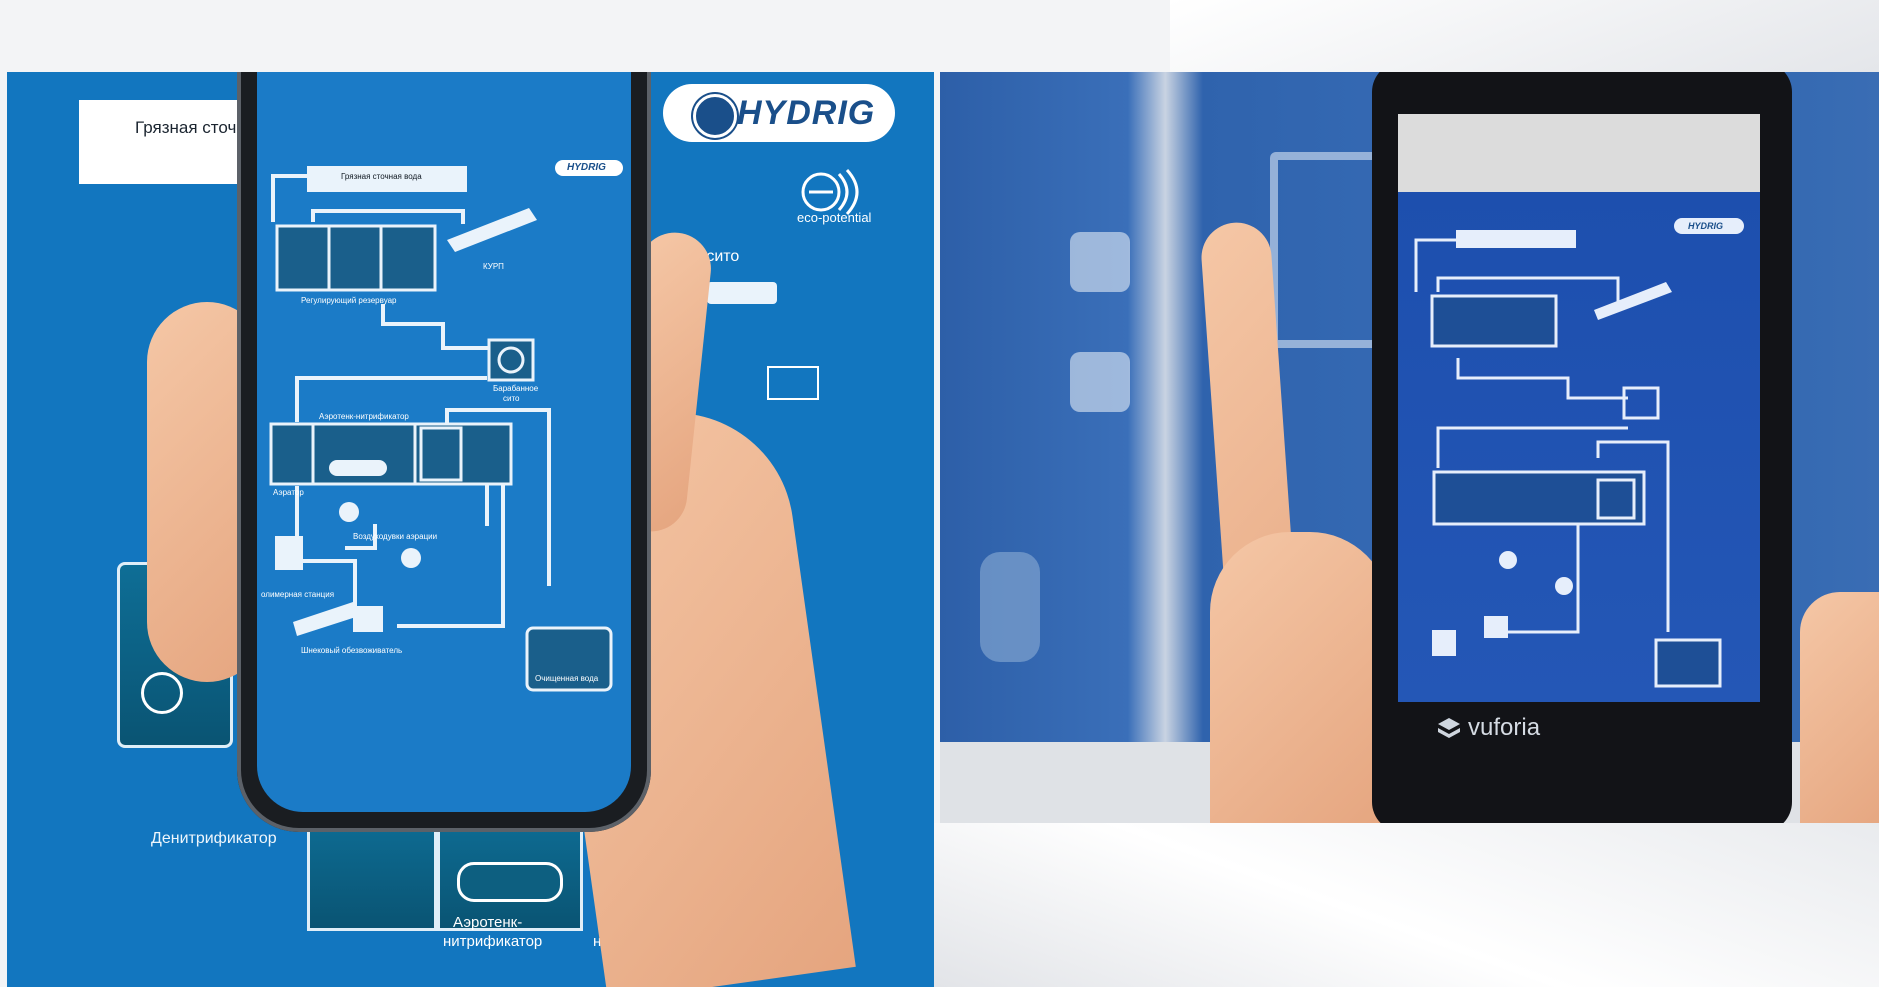 This screenshot has height=987, width=1879. Describe the element at coordinates (742, 293) in the screenshot. I see `sieve-pipe` at that location.